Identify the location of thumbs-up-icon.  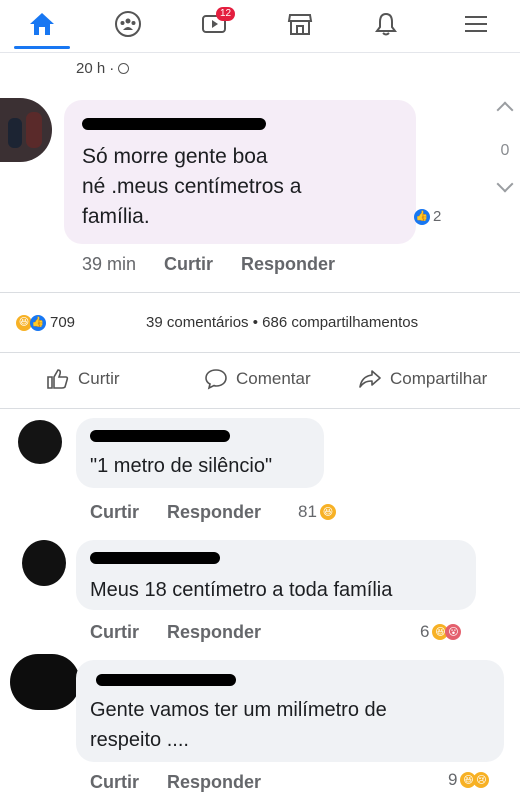
(58, 379).